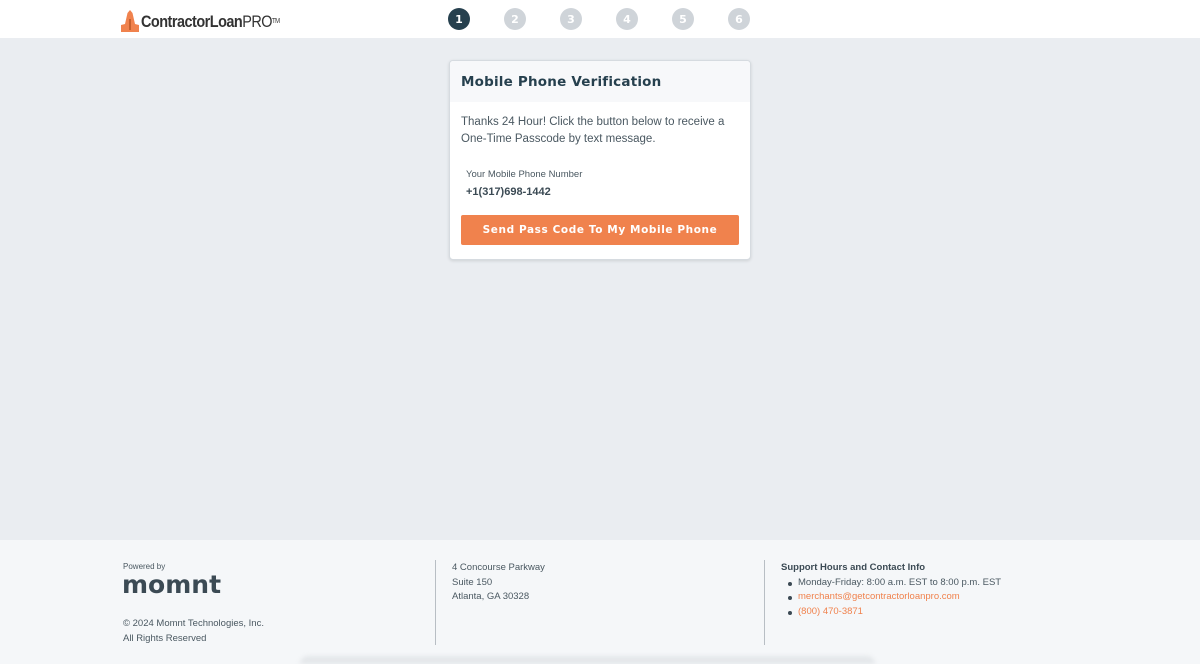  Describe the element at coordinates (498, 567) in the screenshot. I see `address-line-1: 4 Concourse Parkway` at that location.